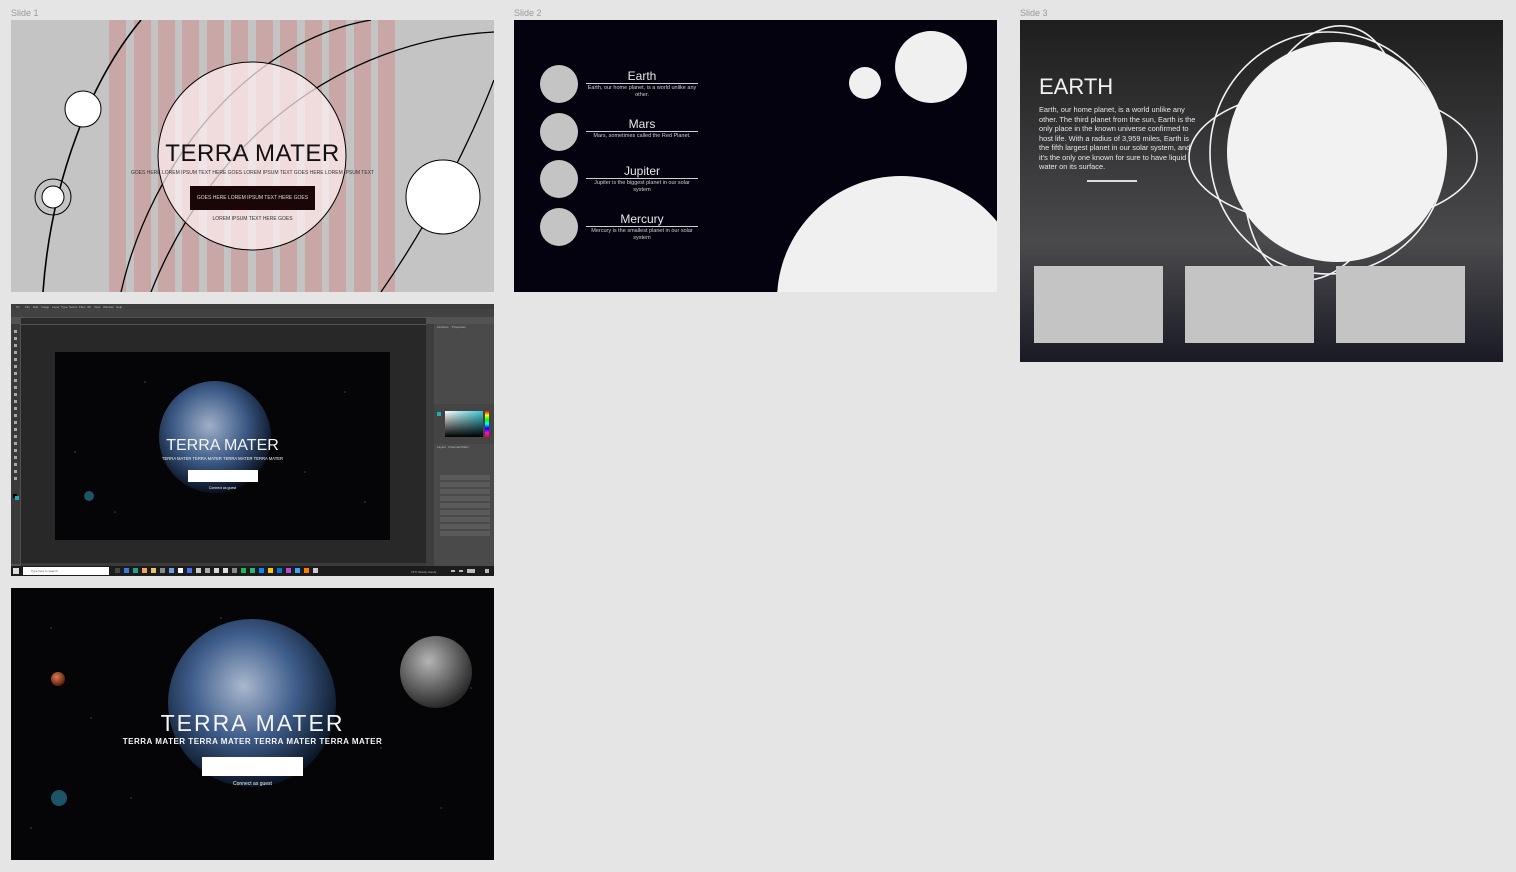  What do you see at coordinates (441, 447) in the screenshot?
I see `panel-tab: Layers` at bounding box center [441, 447].